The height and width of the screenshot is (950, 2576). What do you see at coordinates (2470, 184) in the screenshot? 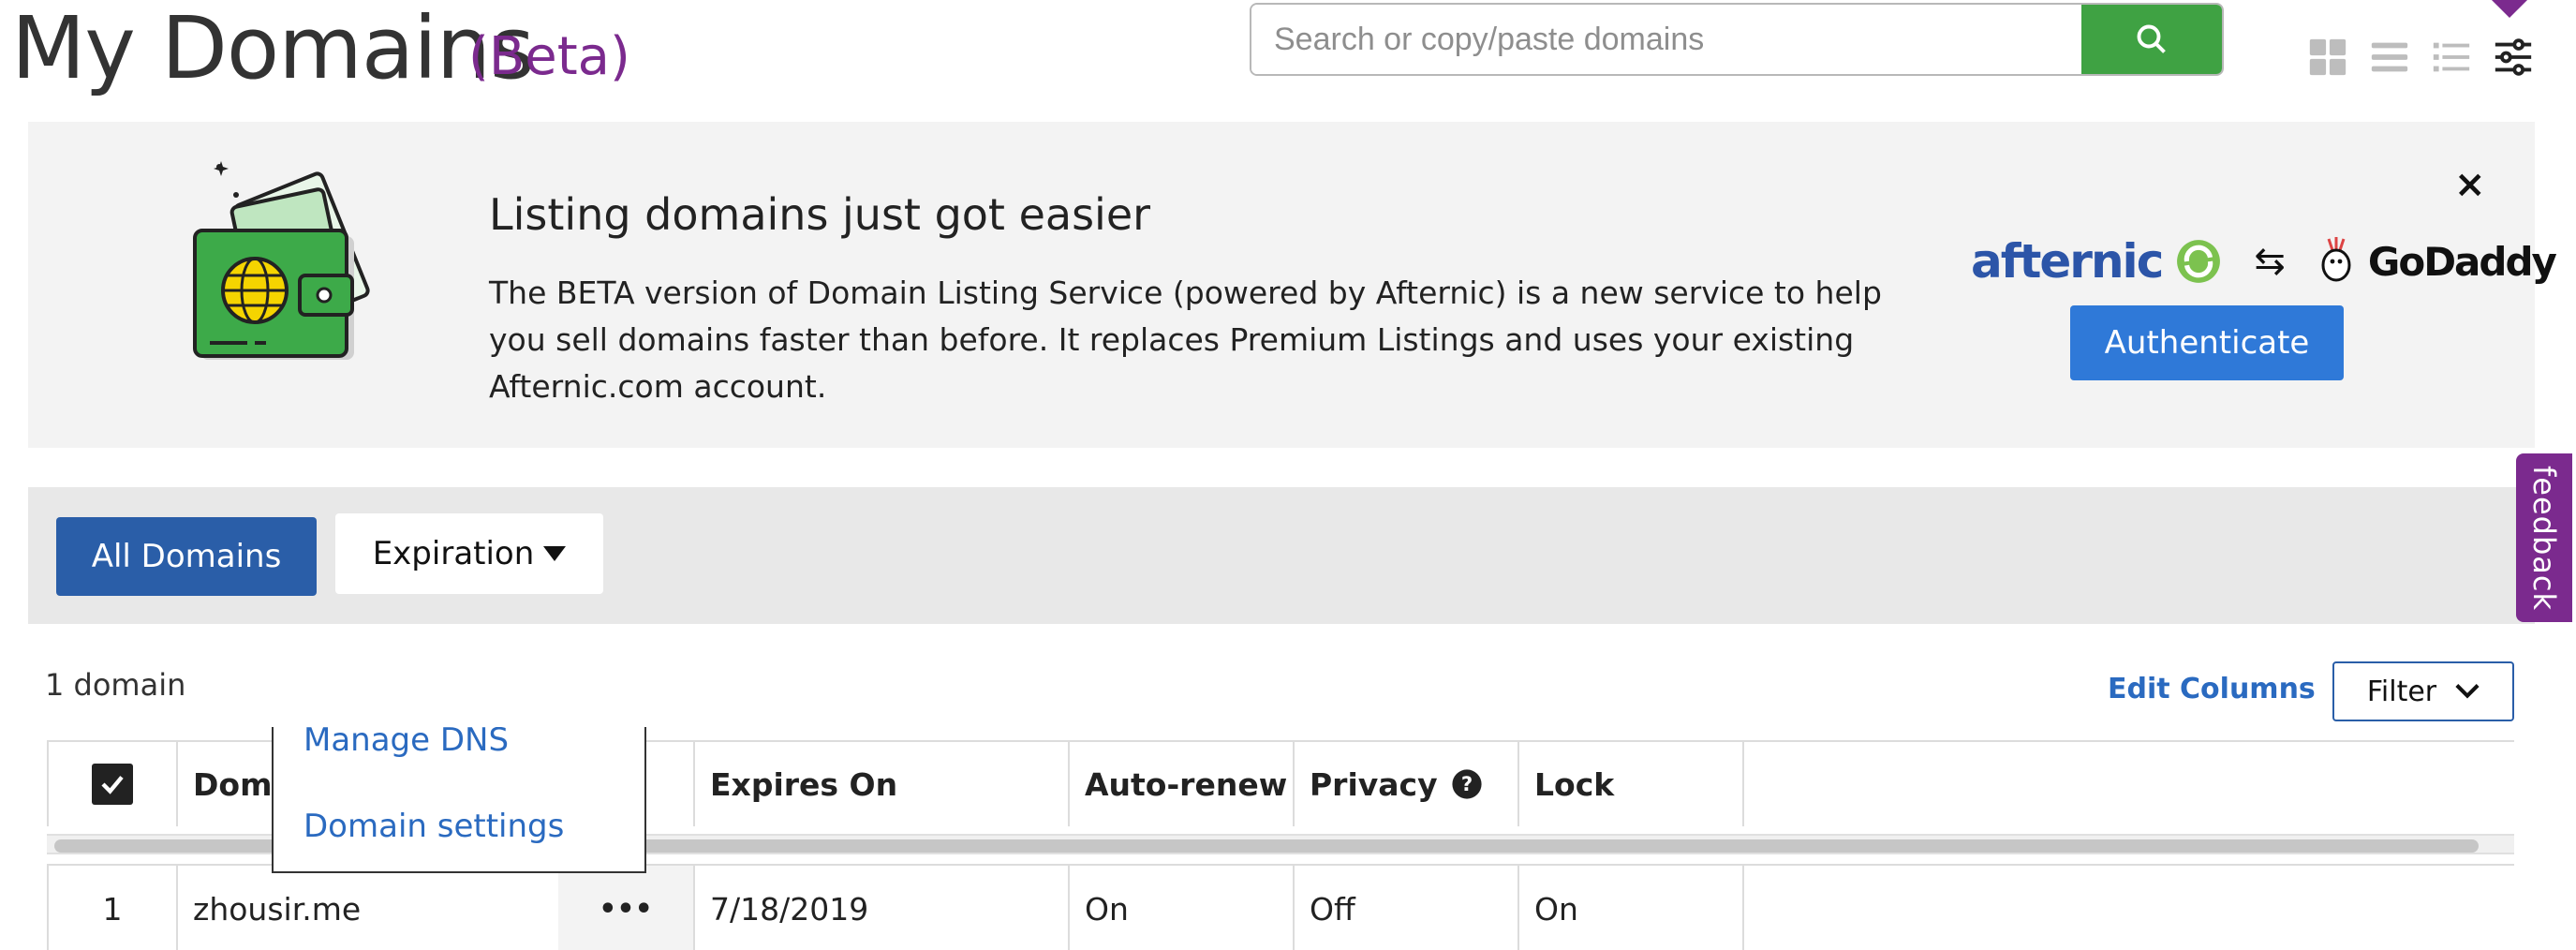
I see `close-icon: ×` at bounding box center [2470, 184].